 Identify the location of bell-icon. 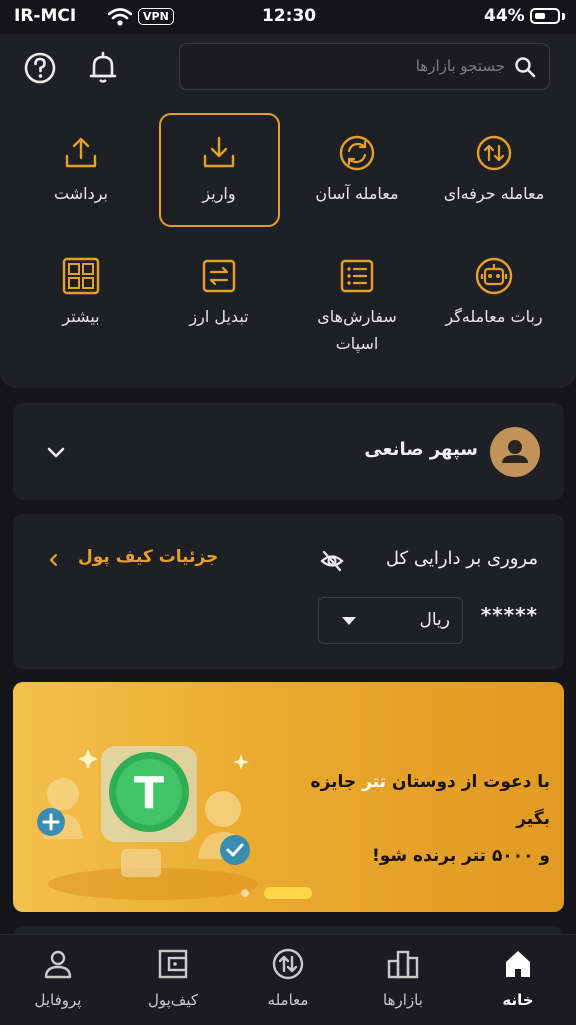
(103, 68).